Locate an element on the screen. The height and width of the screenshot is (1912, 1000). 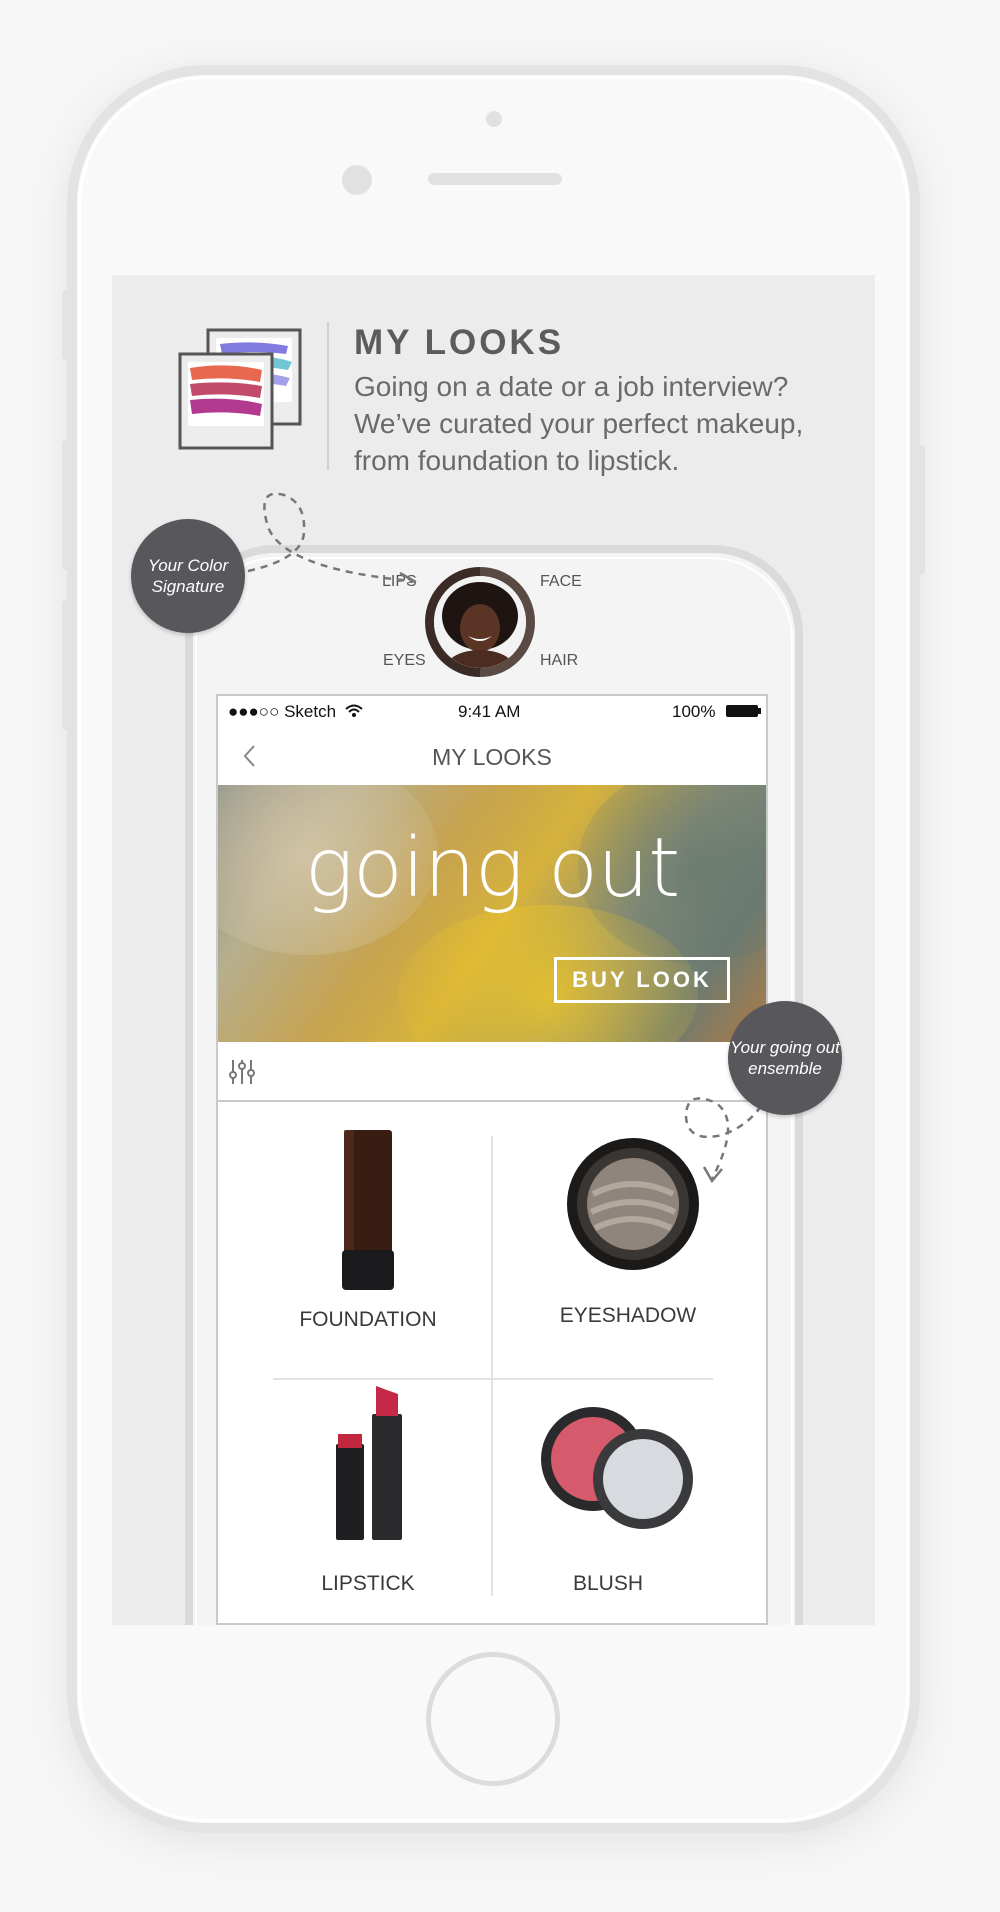
grid-divider-vertical is located at coordinates (492, 1366).